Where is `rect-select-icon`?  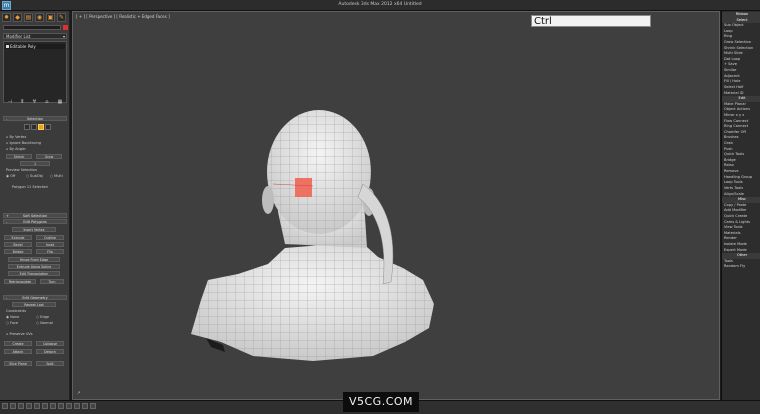
rect-select-icon is located at coordinates (61, 406).